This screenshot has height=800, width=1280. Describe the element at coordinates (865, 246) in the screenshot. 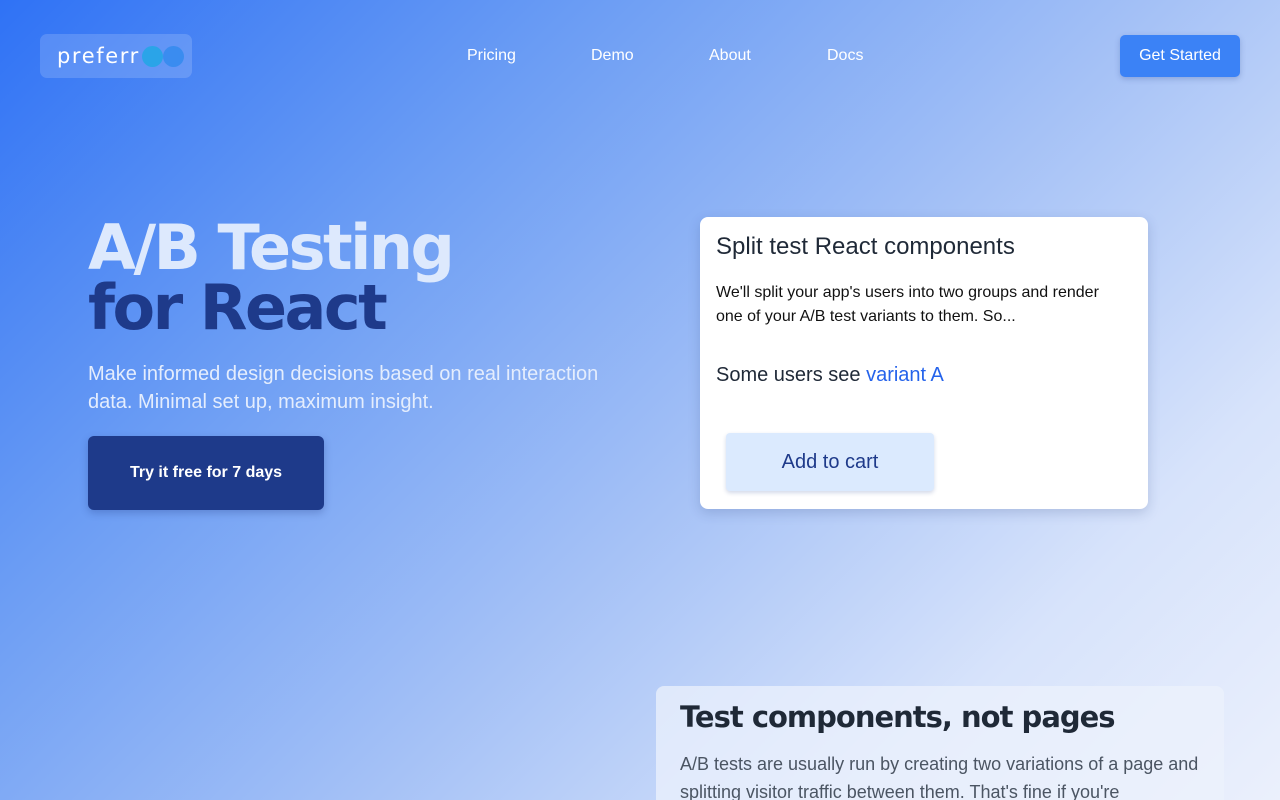

I see `demo-card-title: Split test React components` at that location.